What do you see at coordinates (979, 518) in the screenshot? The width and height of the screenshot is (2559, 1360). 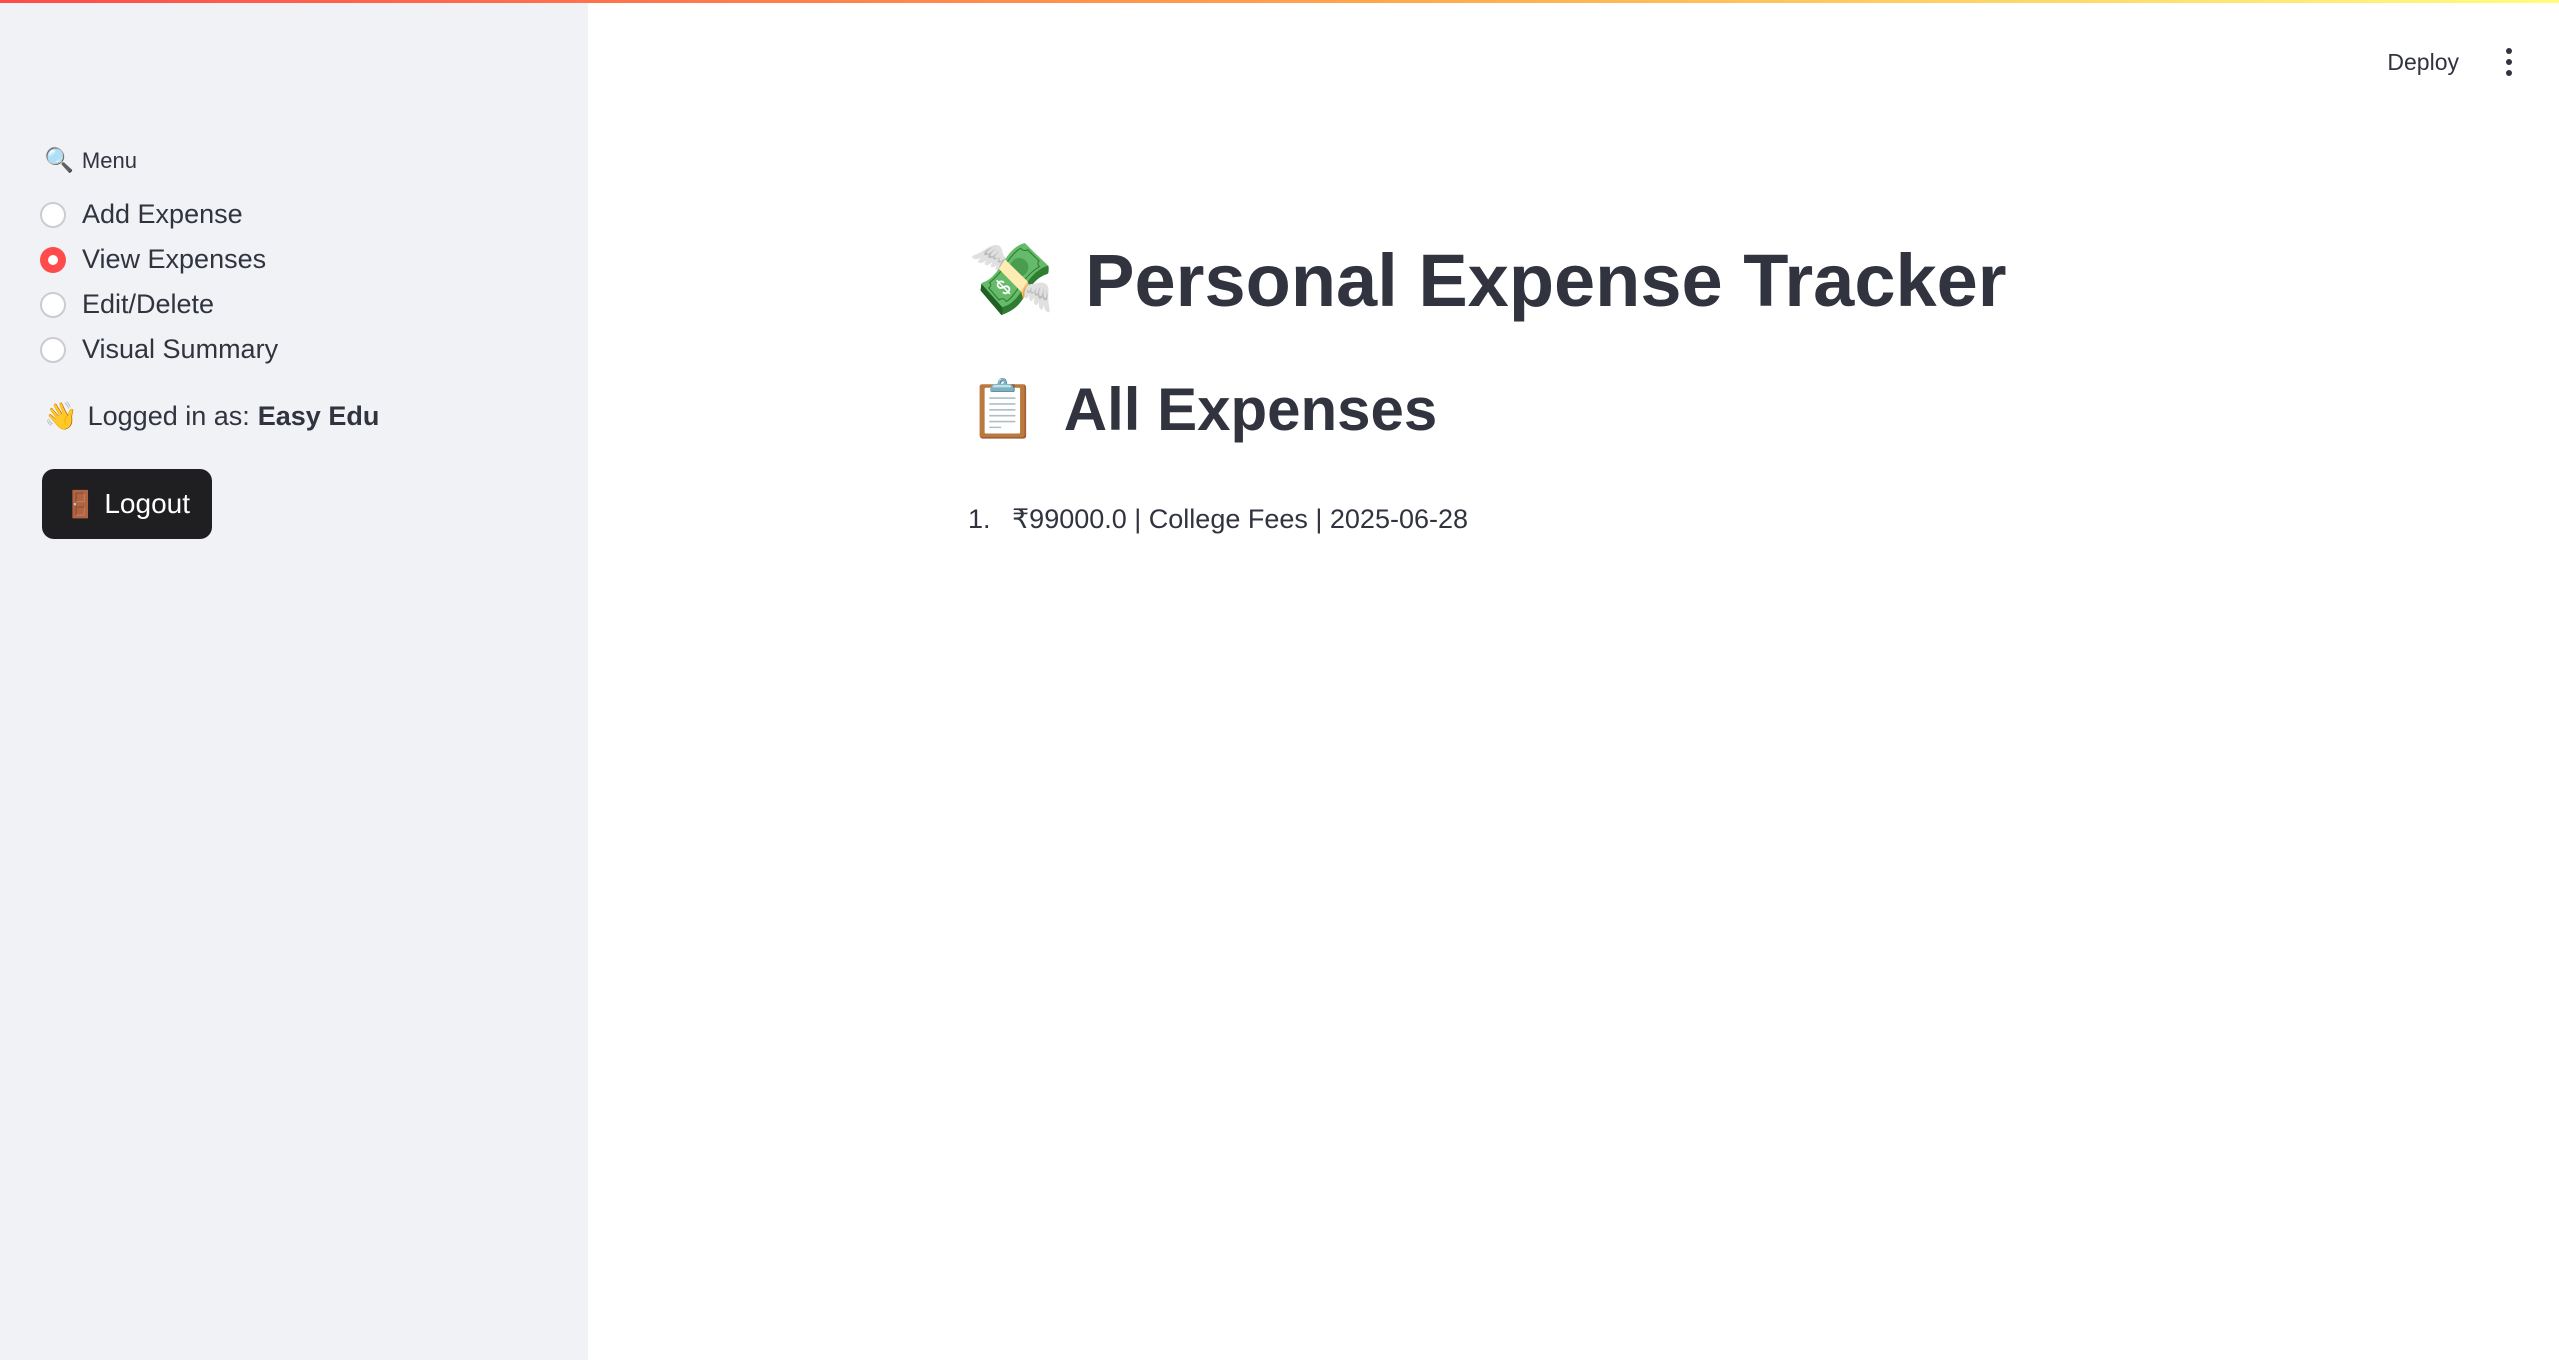 I see `list-item-number: 1.` at bounding box center [979, 518].